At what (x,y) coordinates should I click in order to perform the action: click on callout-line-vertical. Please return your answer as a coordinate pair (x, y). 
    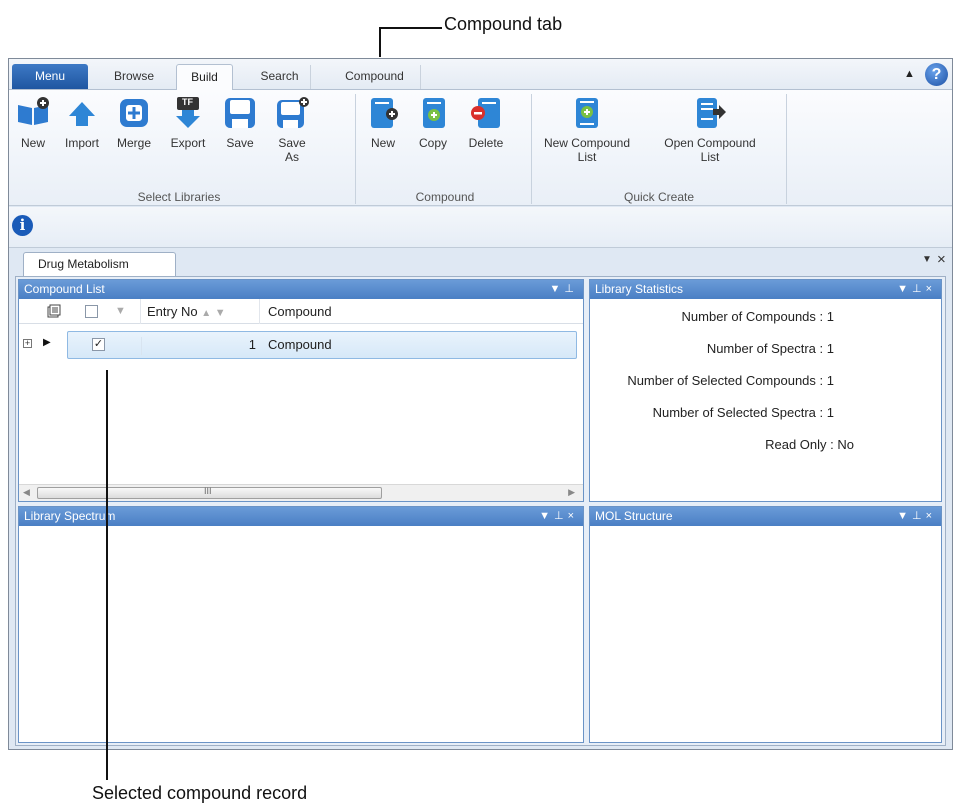
    Looking at the image, I should click on (380, 42).